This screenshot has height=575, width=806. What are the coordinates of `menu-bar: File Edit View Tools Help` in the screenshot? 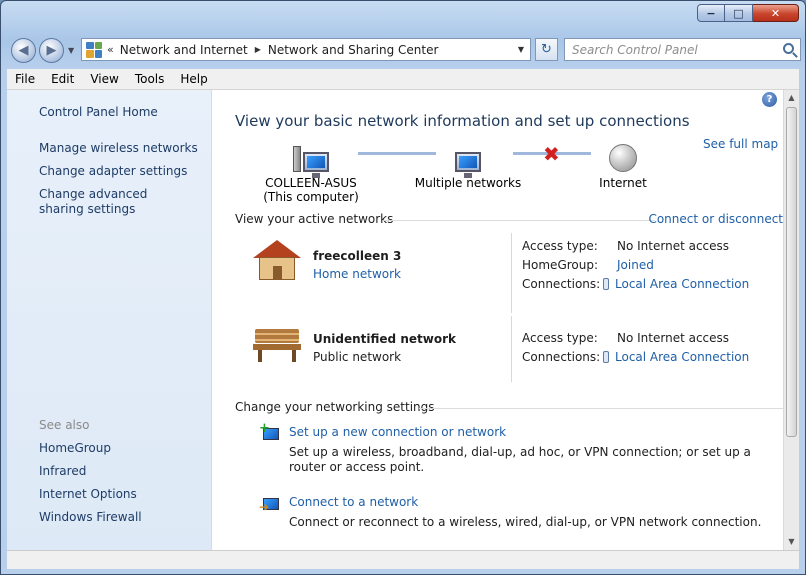 It's located at (403, 79).